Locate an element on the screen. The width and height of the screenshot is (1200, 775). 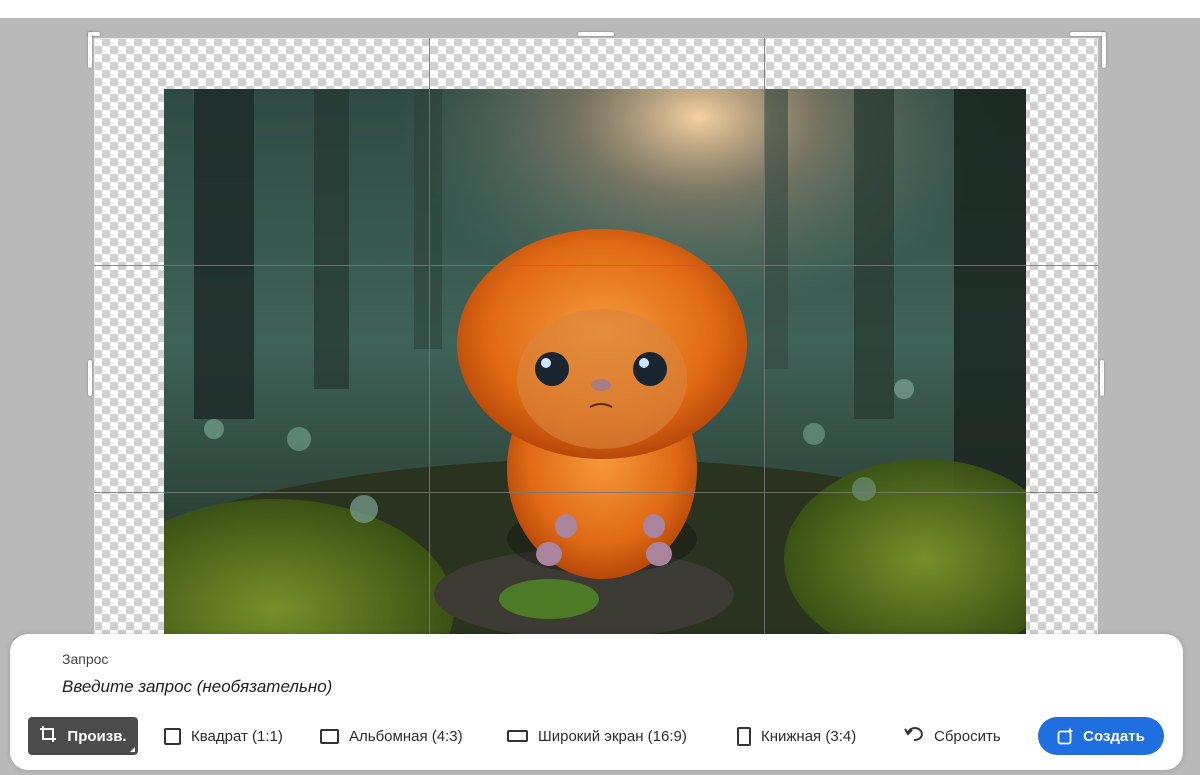
landscape-ratio-button: Альбомная (4:3) is located at coordinates (391, 736).